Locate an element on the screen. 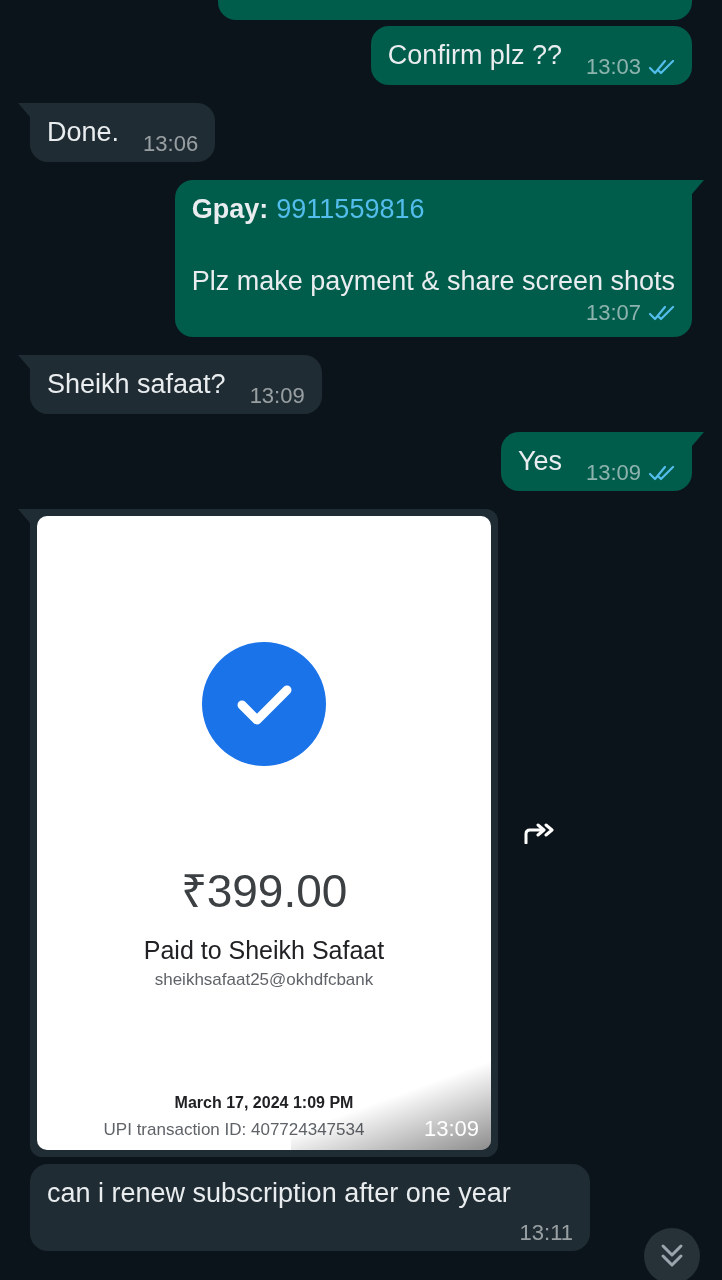 This screenshot has height=1280, width=722. payment-date: March 17, 2024 1:09 PM is located at coordinates (264, 1103).